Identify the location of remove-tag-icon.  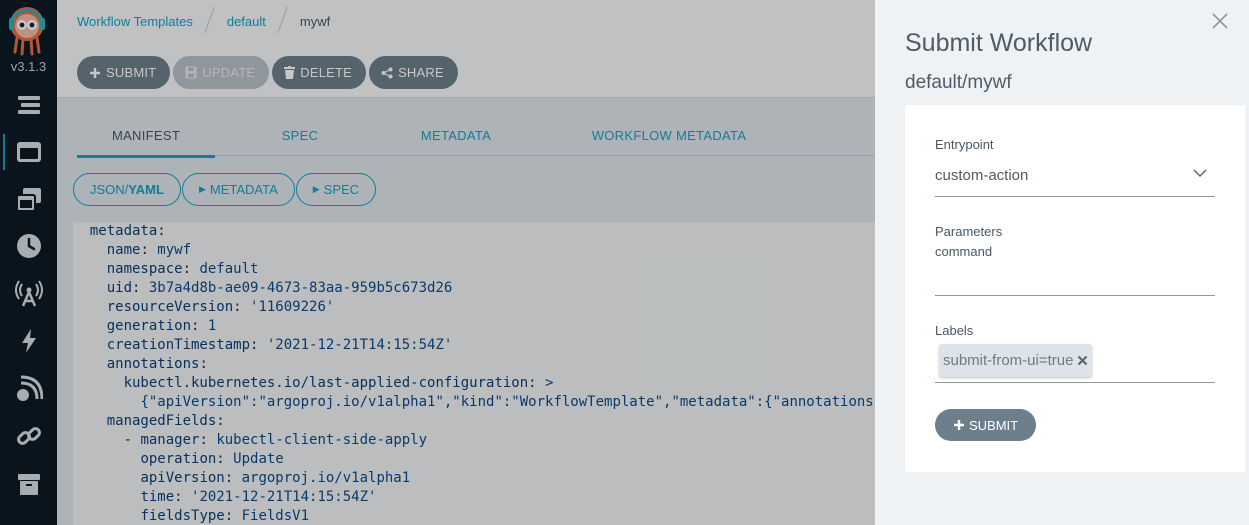
(1082, 360).